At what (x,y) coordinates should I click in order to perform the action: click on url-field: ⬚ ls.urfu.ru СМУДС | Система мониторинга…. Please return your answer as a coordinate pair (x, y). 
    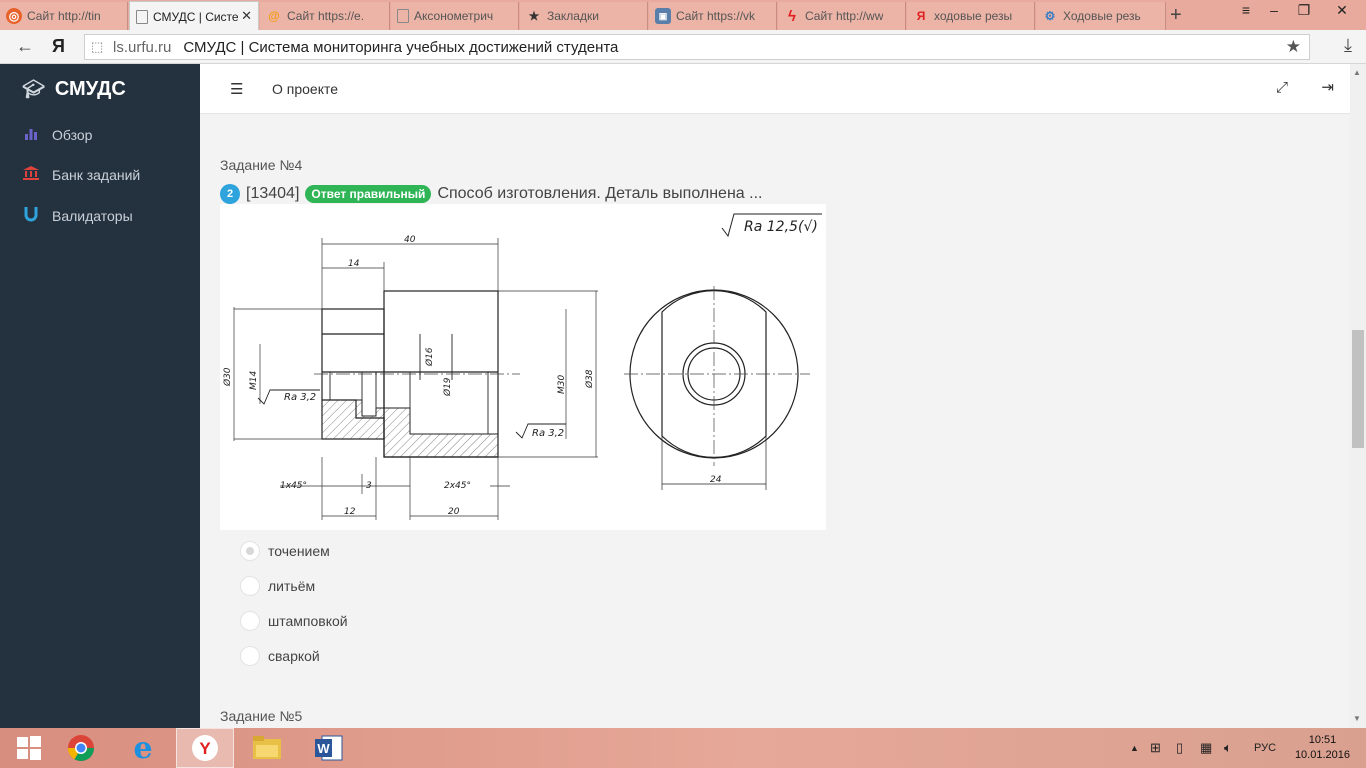
    Looking at the image, I should click on (697, 47).